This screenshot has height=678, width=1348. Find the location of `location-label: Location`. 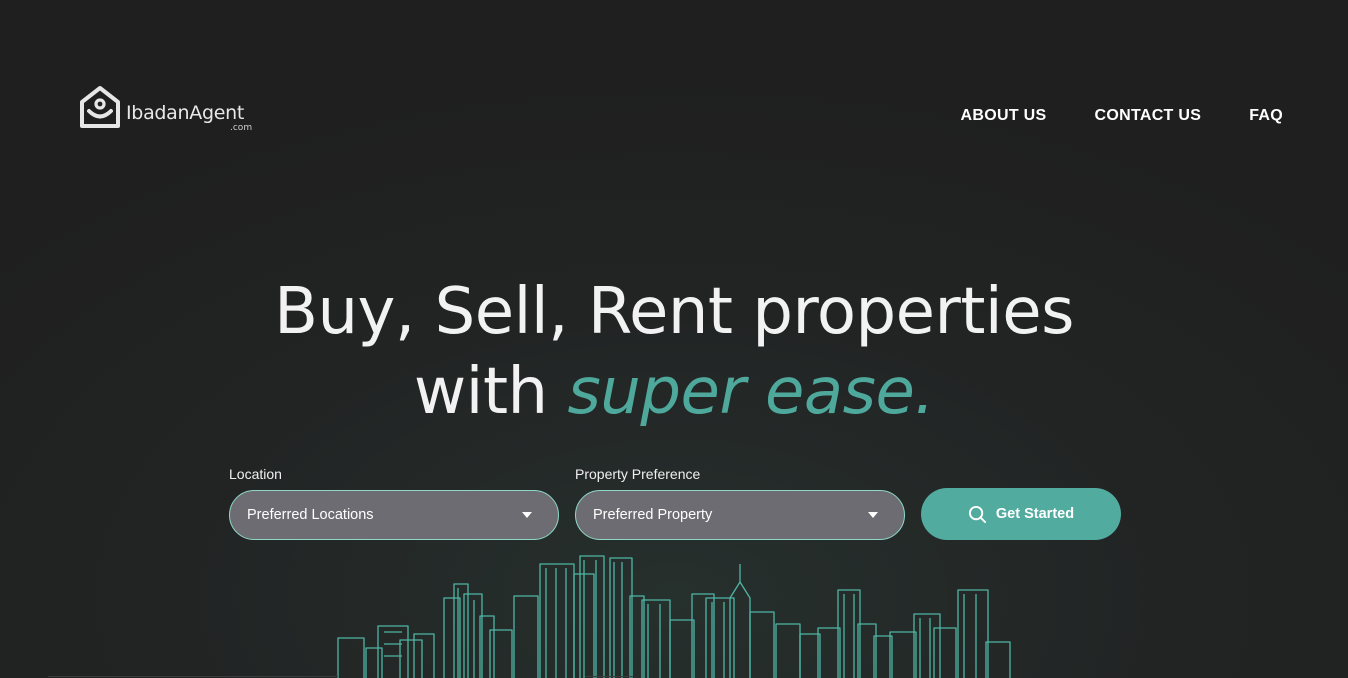

location-label: Location is located at coordinates (255, 474).